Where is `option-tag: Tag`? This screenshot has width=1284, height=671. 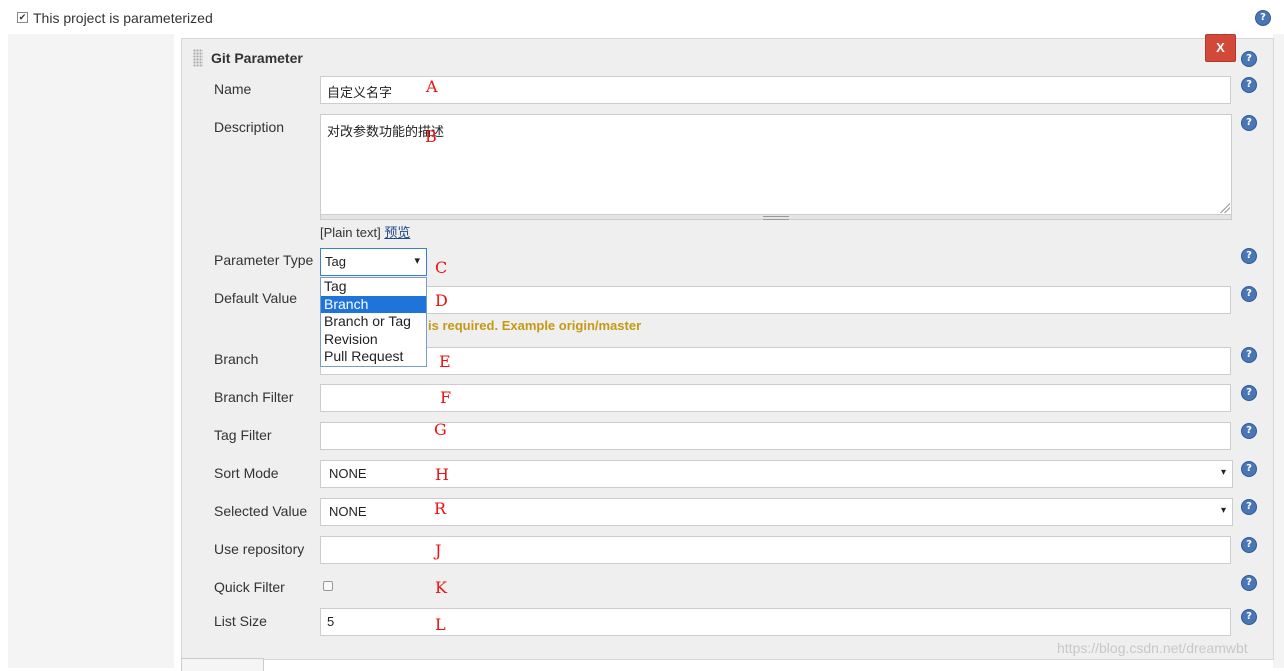
option-tag: Tag is located at coordinates (373, 287).